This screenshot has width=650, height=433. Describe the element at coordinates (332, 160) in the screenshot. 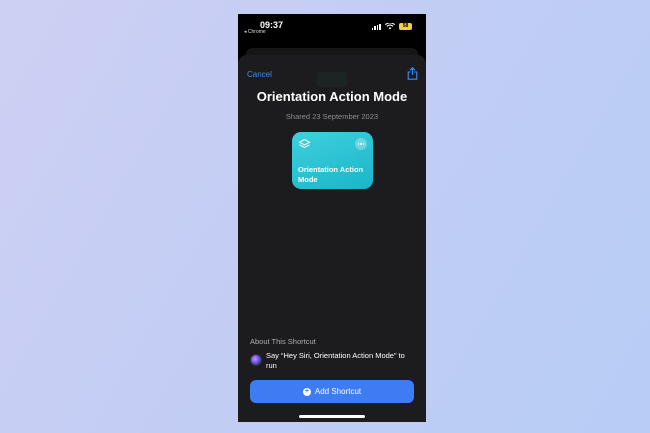

I see `shortcut-card: Orientation Action Mode` at that location.